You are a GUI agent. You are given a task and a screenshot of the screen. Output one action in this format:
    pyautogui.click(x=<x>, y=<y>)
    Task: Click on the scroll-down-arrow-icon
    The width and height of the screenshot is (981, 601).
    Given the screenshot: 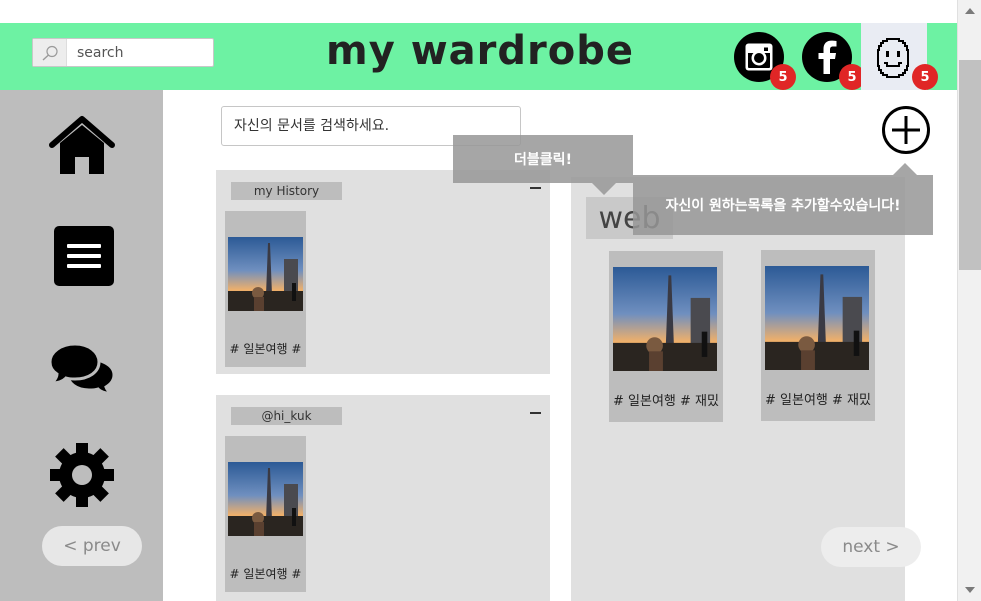 What is the action you would take?
    pyautogui.click(x=969, y=590)
    